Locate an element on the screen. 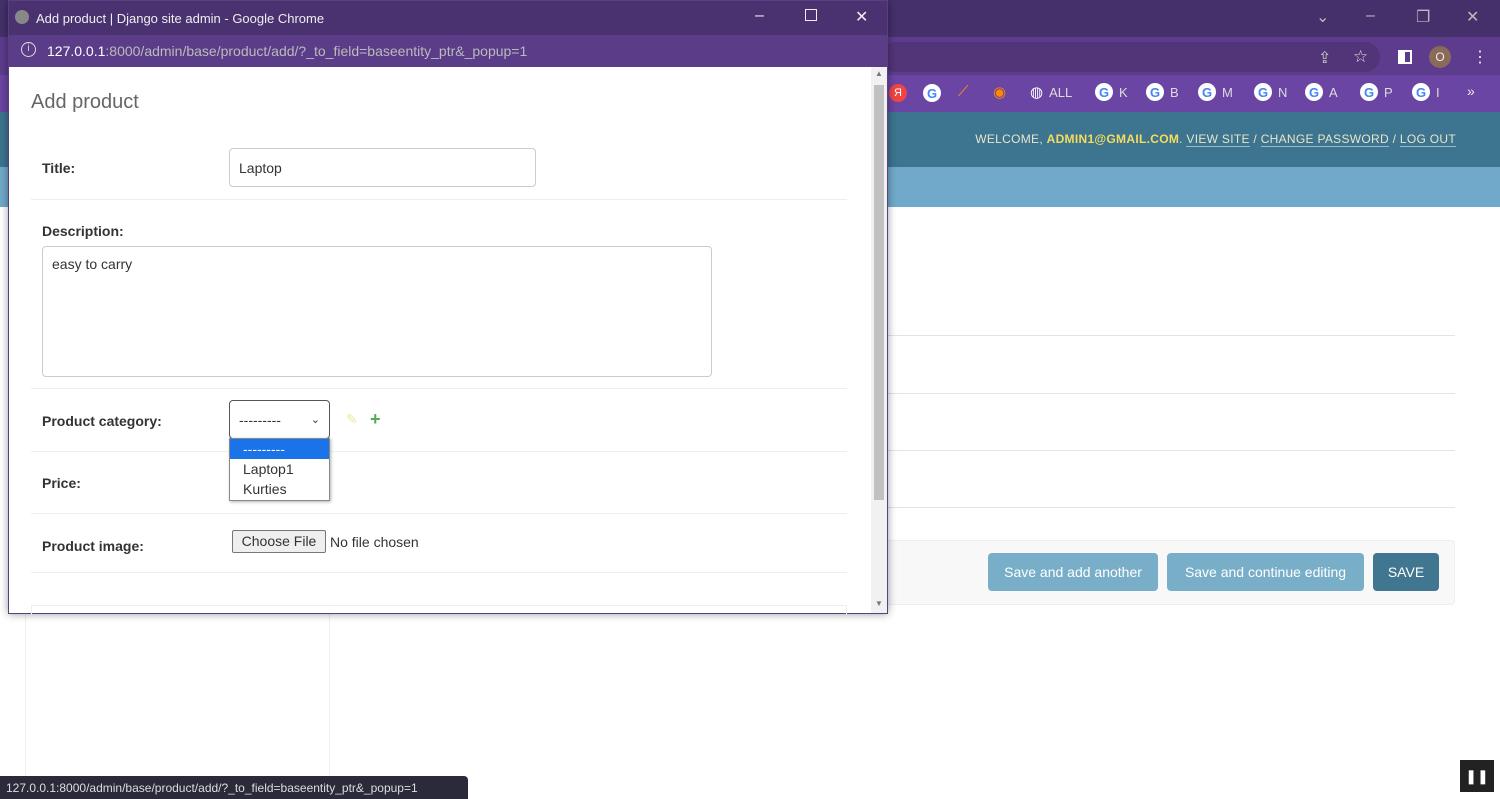 The image size is (1500, 799). category-dropdown: --------- Laptop1 Kurties is located at coordinates (279, 469).